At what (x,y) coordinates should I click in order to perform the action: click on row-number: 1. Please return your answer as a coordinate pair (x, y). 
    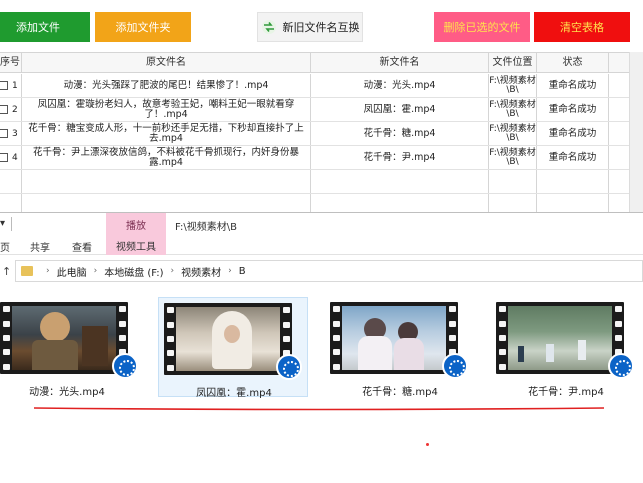
    Looking at the image, I should click on (15, 85).